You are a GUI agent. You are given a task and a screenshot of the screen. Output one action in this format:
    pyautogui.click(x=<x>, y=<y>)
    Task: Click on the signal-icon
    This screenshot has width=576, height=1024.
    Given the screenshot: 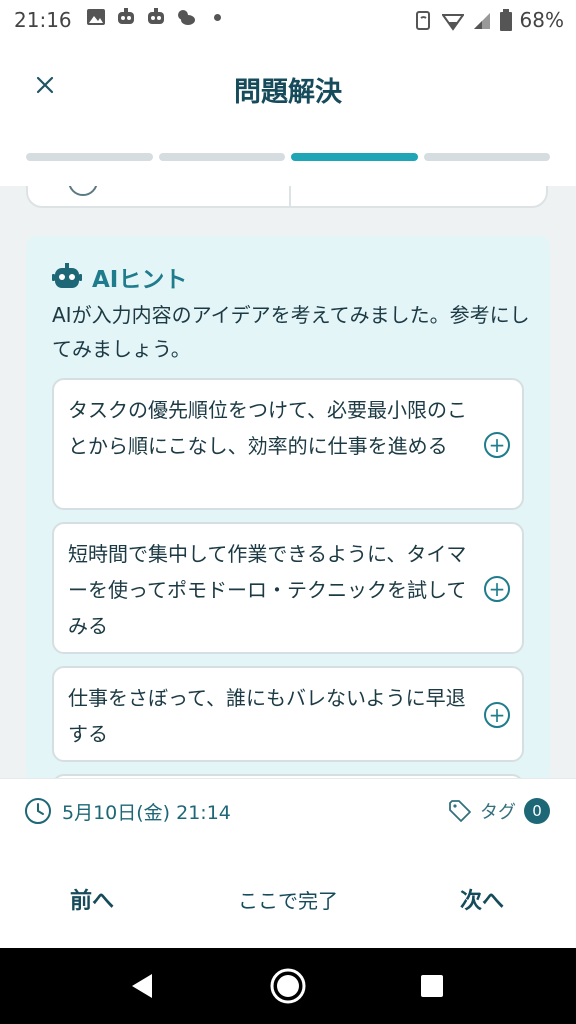 What is the action you would take?
    pyautogui.click(x=481, y=21)
    